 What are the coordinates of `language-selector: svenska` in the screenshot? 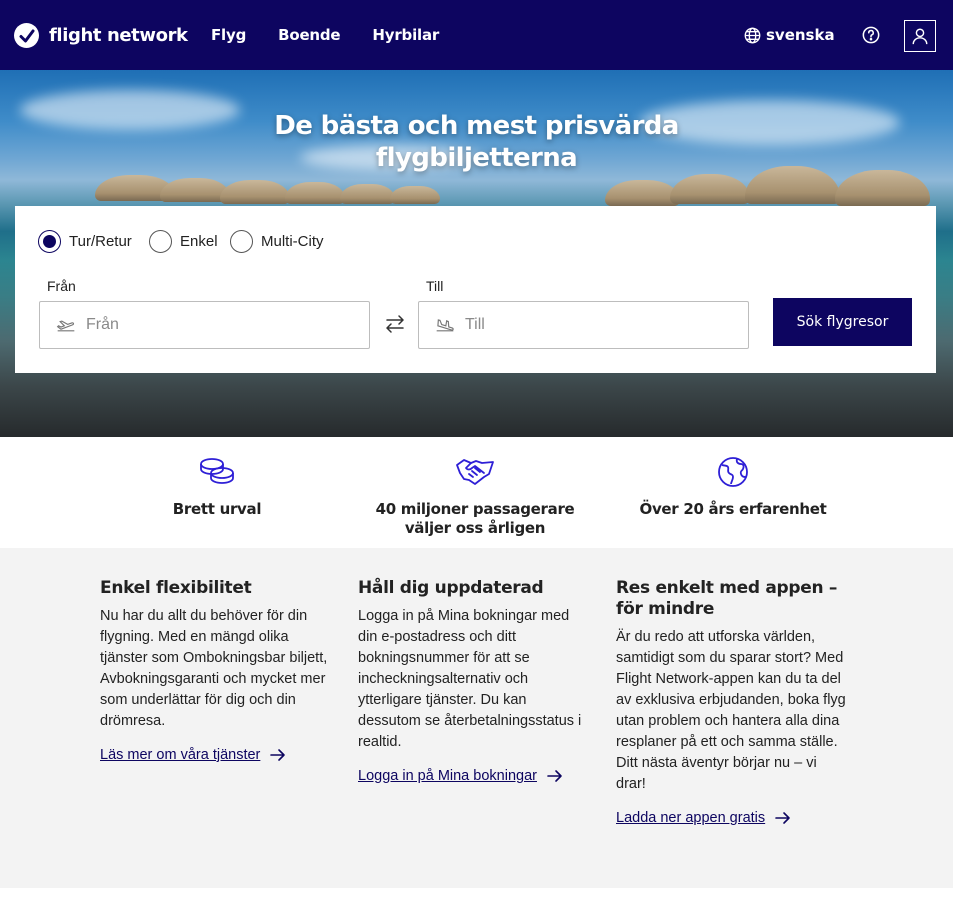 It's located at (789, 35).